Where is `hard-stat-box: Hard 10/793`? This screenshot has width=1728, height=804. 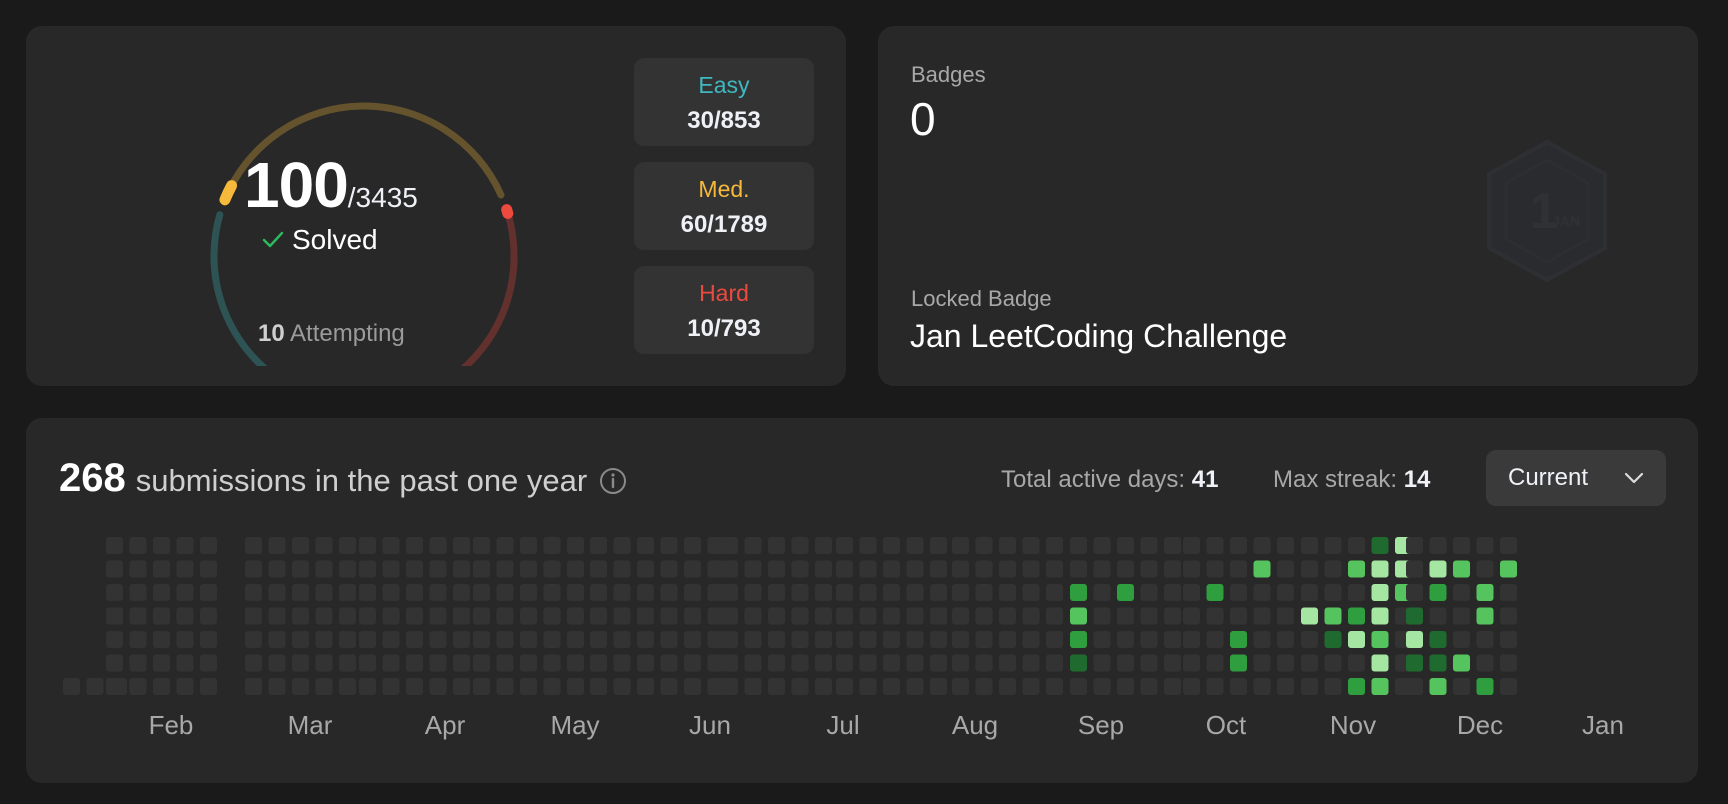
hard-stat-box: Hard 10/793 is located at coordinates (724, 310).